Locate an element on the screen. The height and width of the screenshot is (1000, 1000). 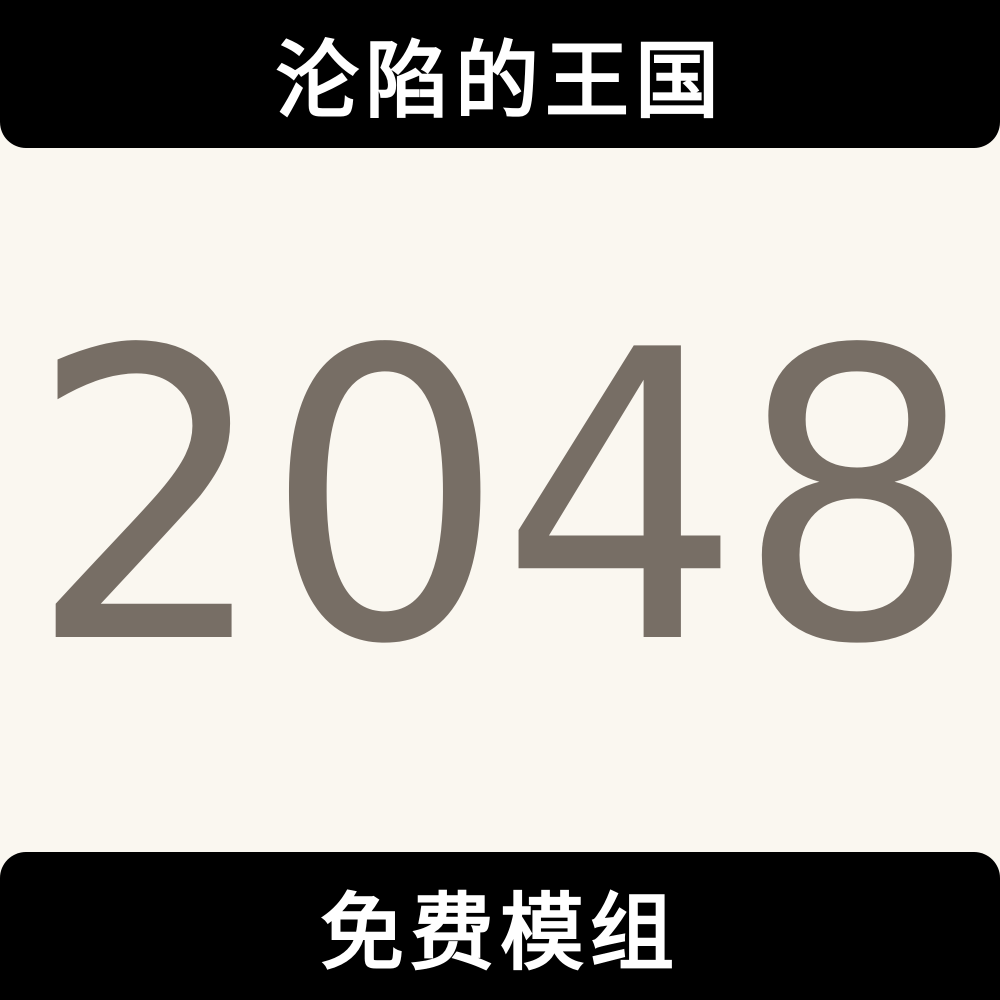
title-banner: 沦陷的王国 is located at coordinates (500, 74).